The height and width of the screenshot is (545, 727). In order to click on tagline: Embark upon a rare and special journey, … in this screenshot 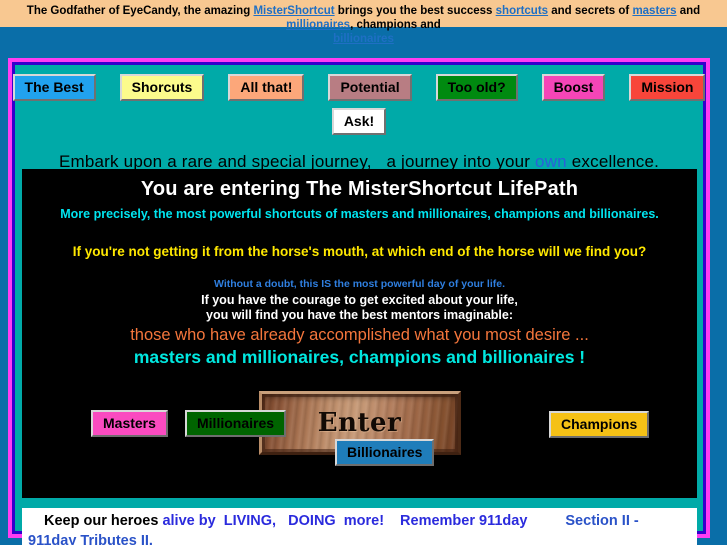, I will do `click(359, 153)`.